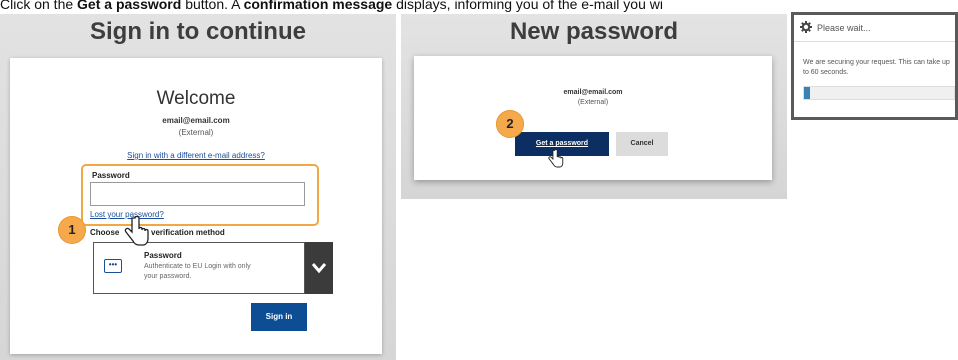 The image size is (958, 360). What do you see at coordinates (129, 6) in the screenshot?
I see `caption-bold-1: Get a password` at bounding box center [129, 6].